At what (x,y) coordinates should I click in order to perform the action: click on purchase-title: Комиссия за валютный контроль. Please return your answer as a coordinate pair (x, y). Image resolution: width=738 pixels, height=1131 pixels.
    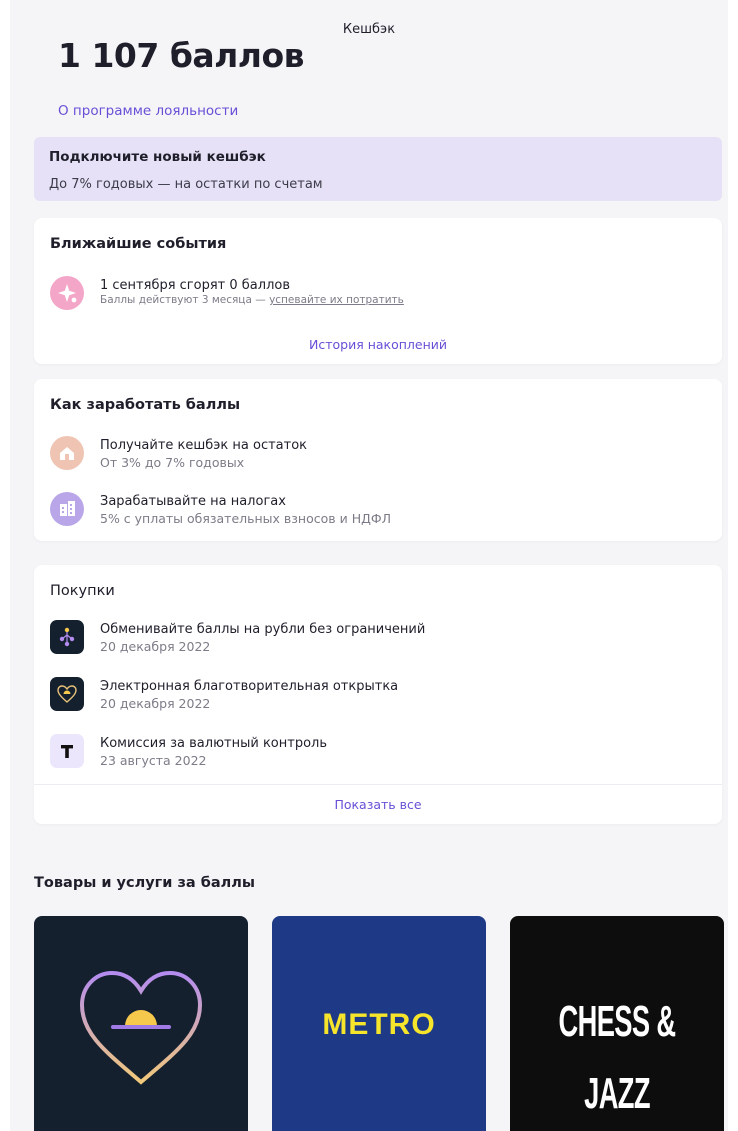
    Looking at the image, I should click on (213, 743).